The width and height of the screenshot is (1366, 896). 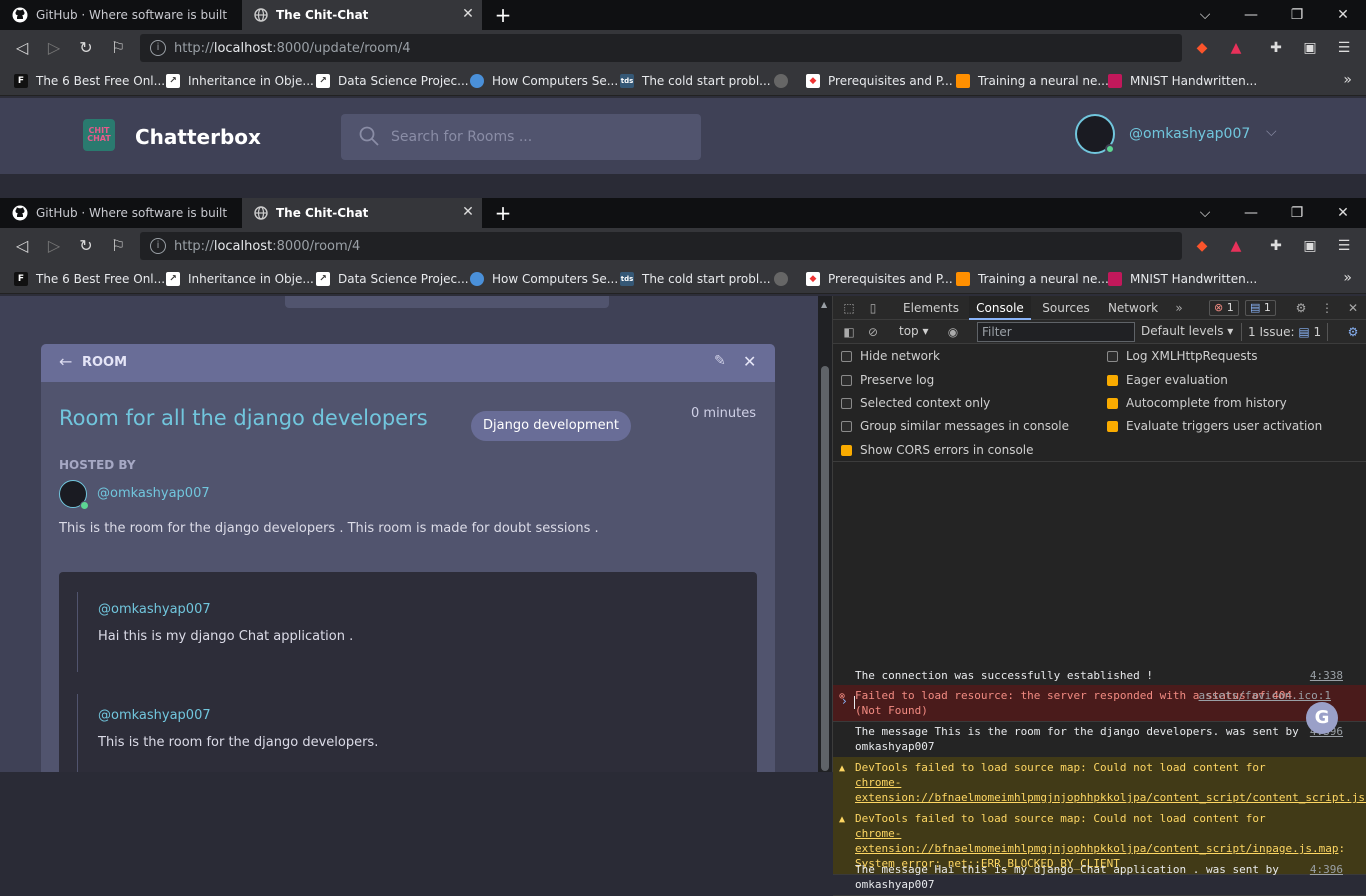 What do you see at coordinates (937, 450) in the screenshot?
I see `cors-errors-checkbox: Show CORS errors in console` at bounding box center [937, 450].